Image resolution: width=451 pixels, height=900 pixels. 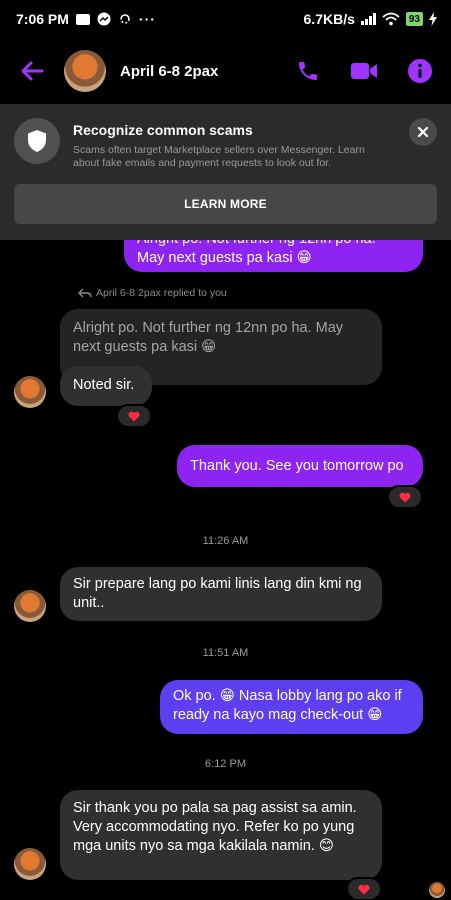 I want to click on charging-icon, so click(x=433, y=19).